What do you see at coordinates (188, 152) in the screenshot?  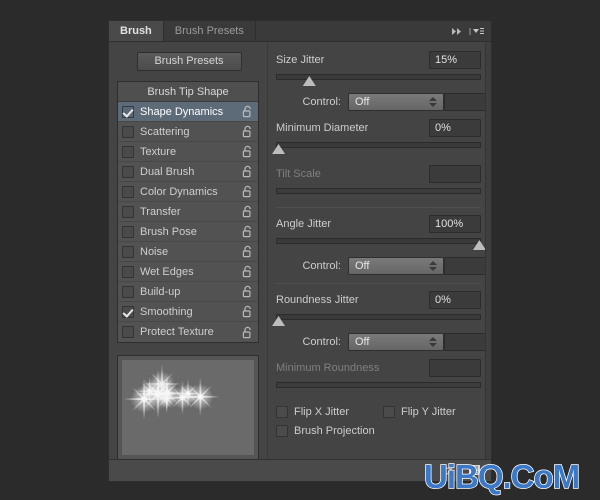 I see `list-item-texture: Texture` at bounding box center [188, 152].